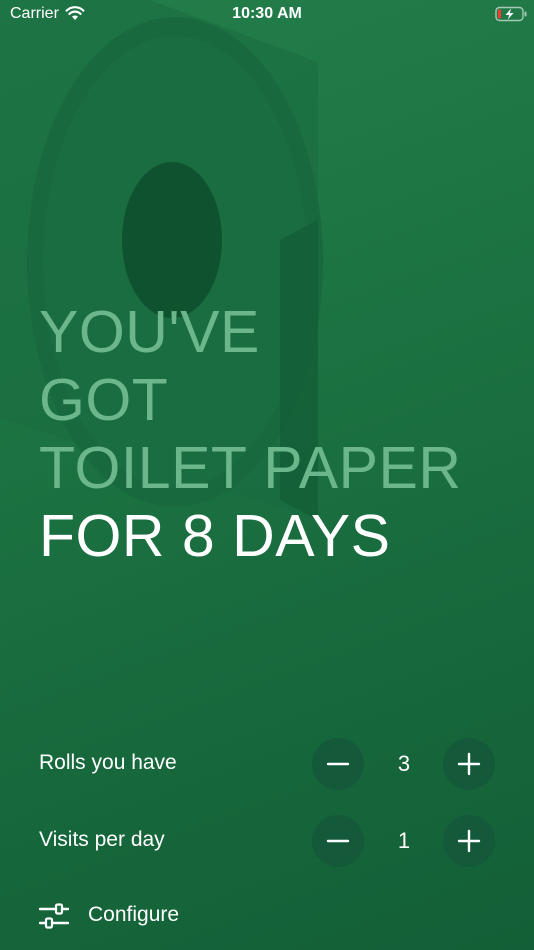 This screenshot has width=534, height=950. Describe the element at coordinates (404, 763) in the screenshot. I see `rolls-value: 3` at that location.